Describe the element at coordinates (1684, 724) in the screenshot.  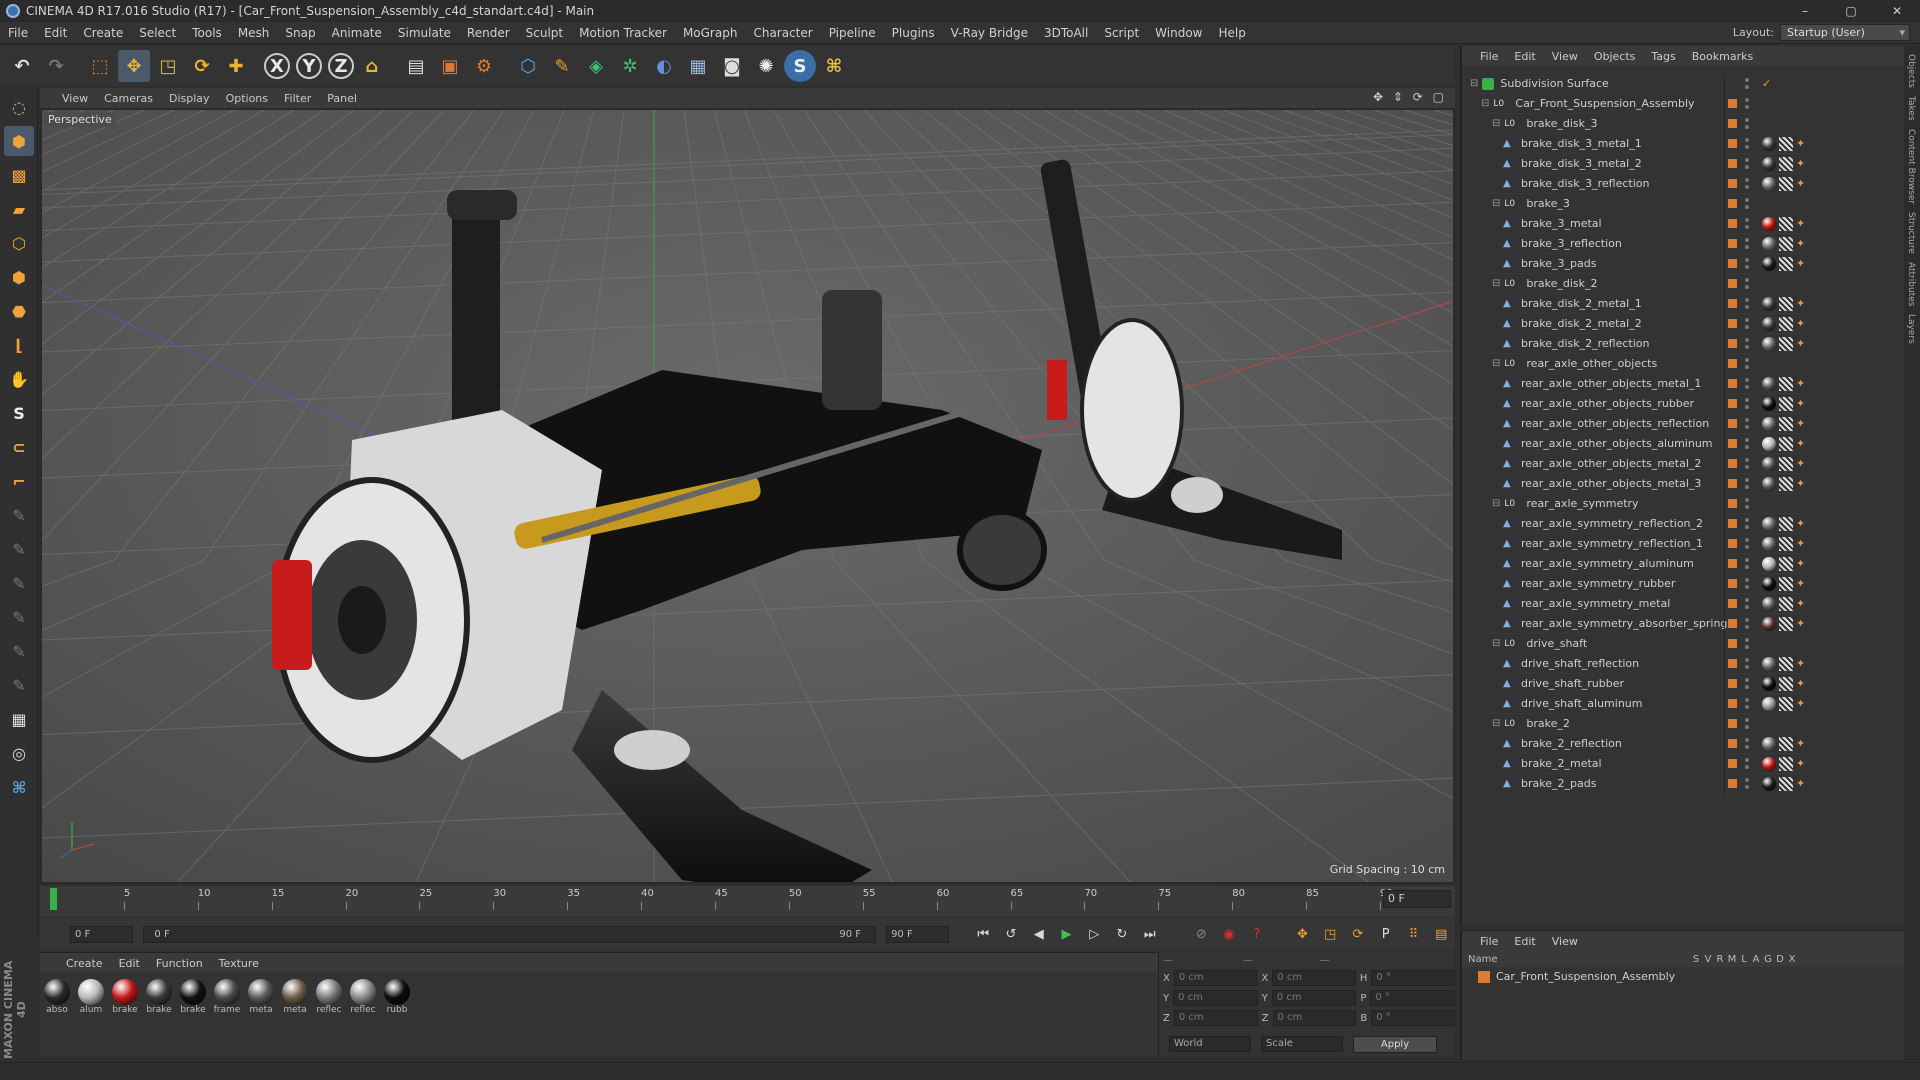
I see `object-row: ⊟ L0 brake_2` at that location.